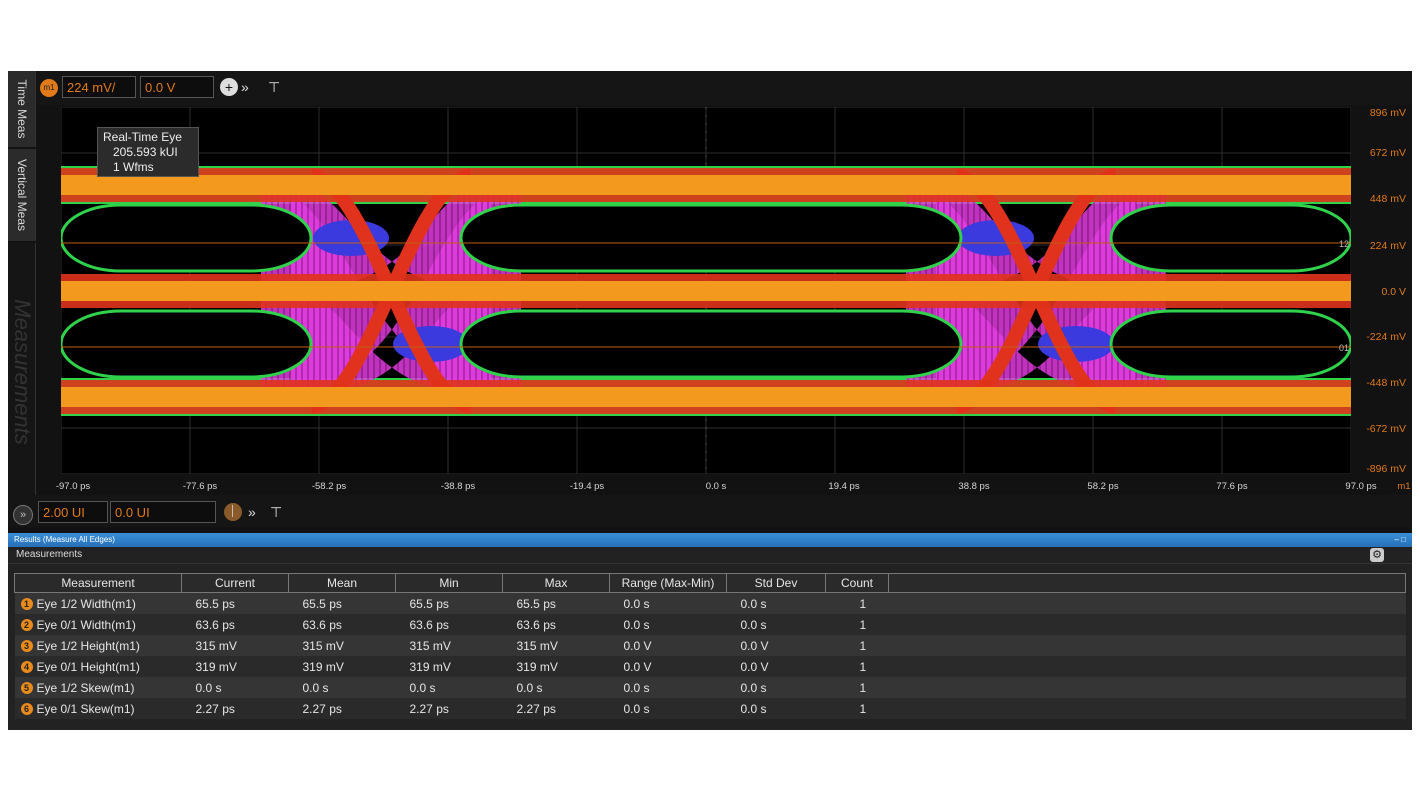 The height and width of the screenshot is (798, 1420). Describe the element at coordinates (88, 666) in the screenshot. I see `measurement-name: Eye 0/1 Height(m1)` at that location.